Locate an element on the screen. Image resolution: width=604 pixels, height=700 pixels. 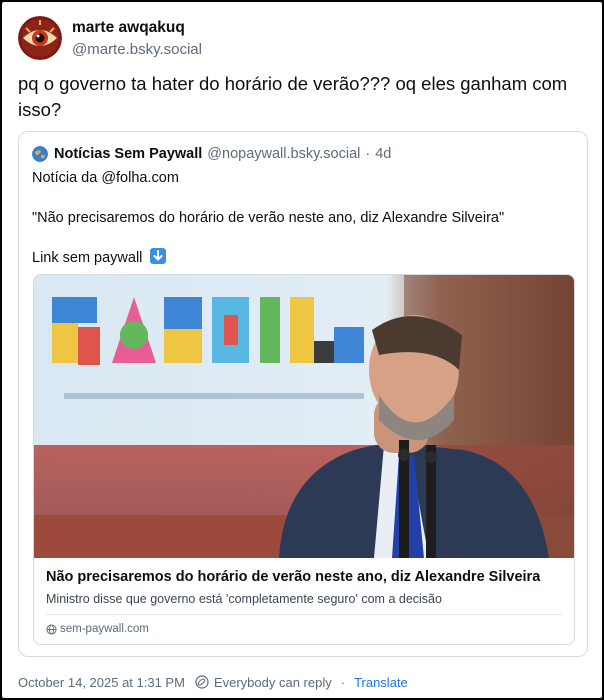
link-label: Link sem paywall is located at coordinates (87, 258).